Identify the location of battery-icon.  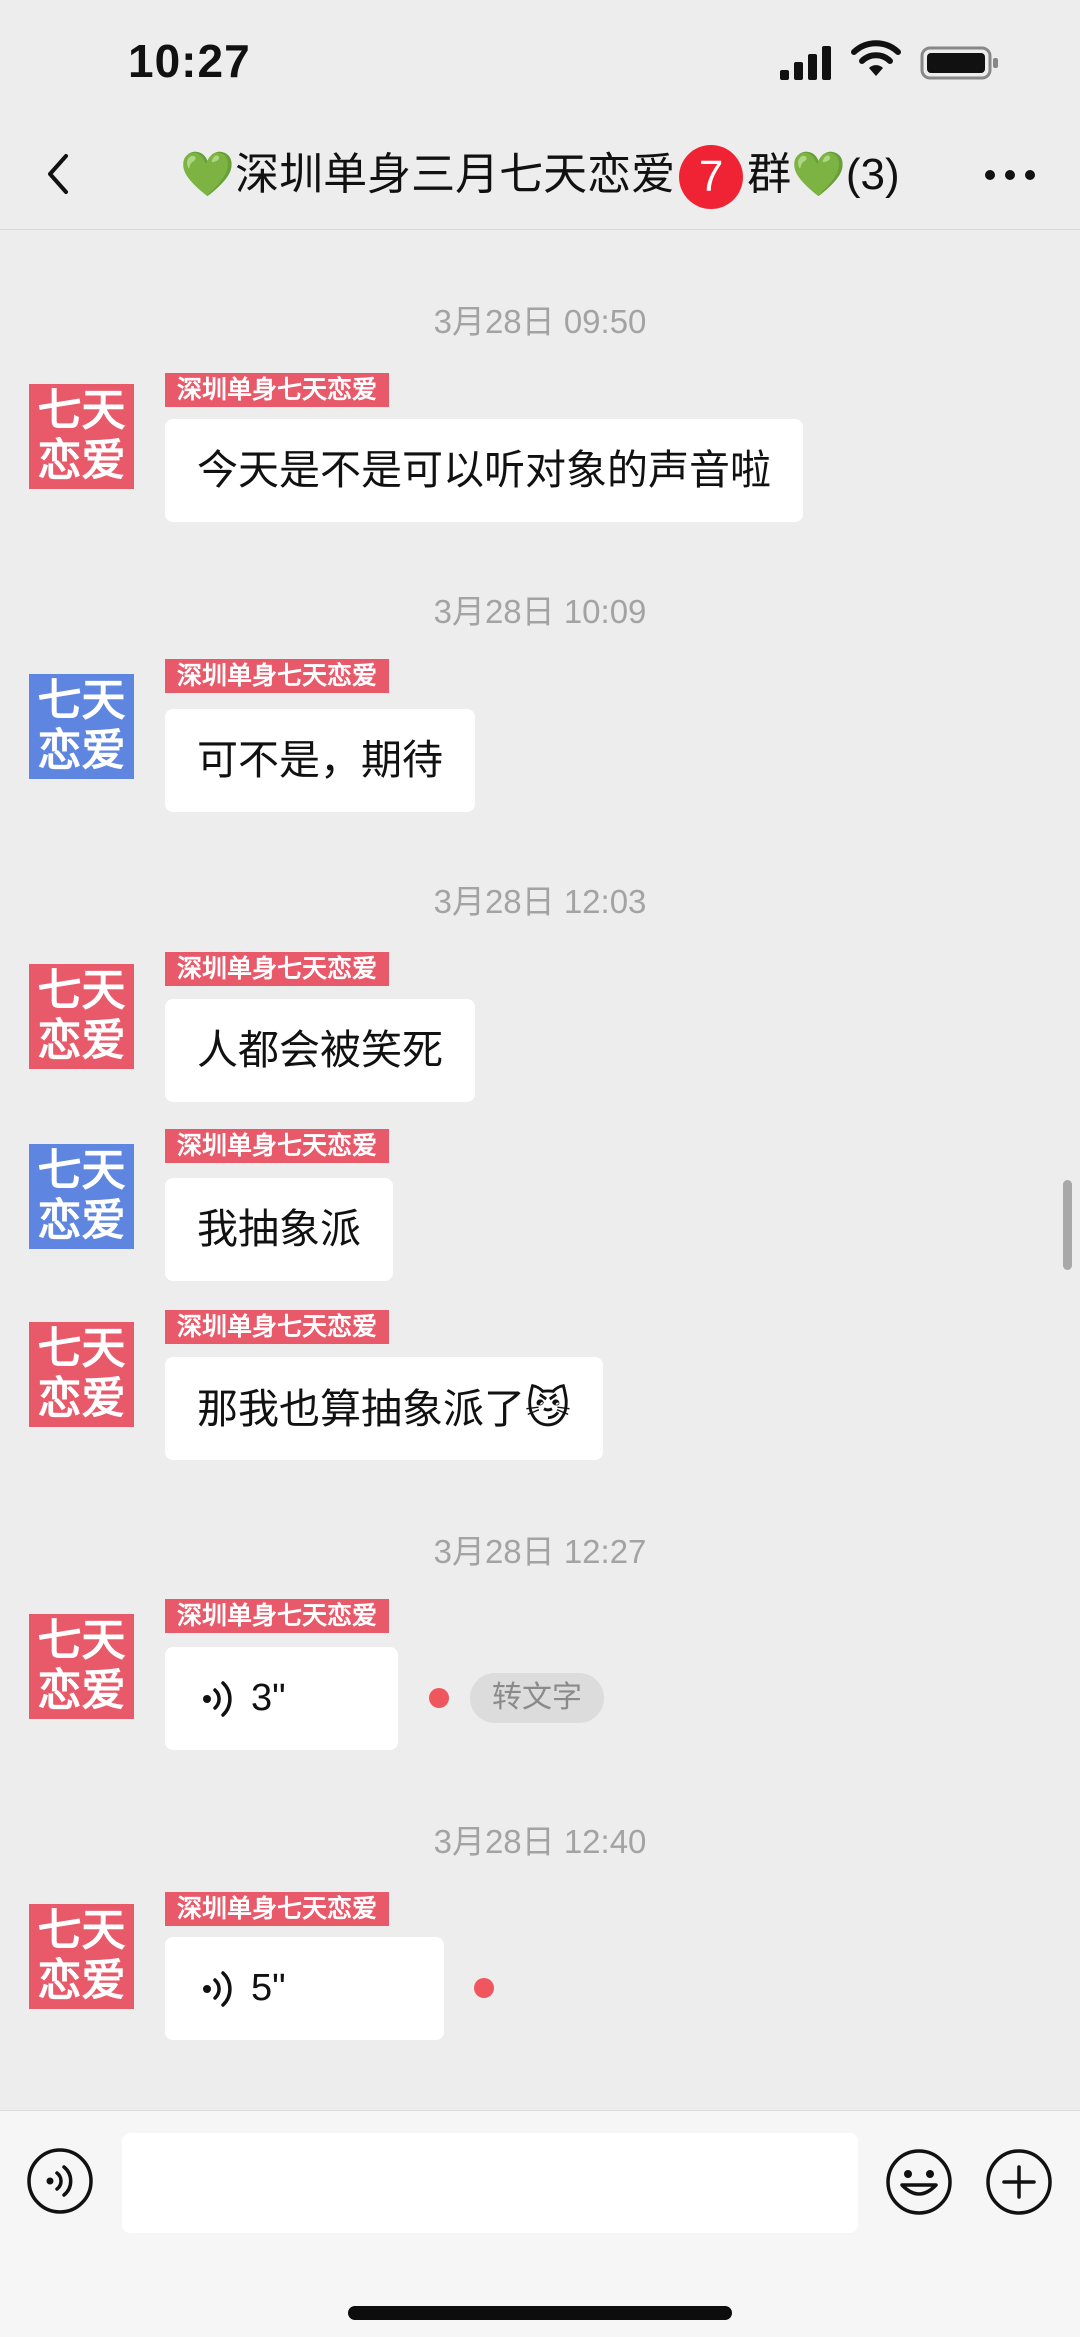
(959, 63).